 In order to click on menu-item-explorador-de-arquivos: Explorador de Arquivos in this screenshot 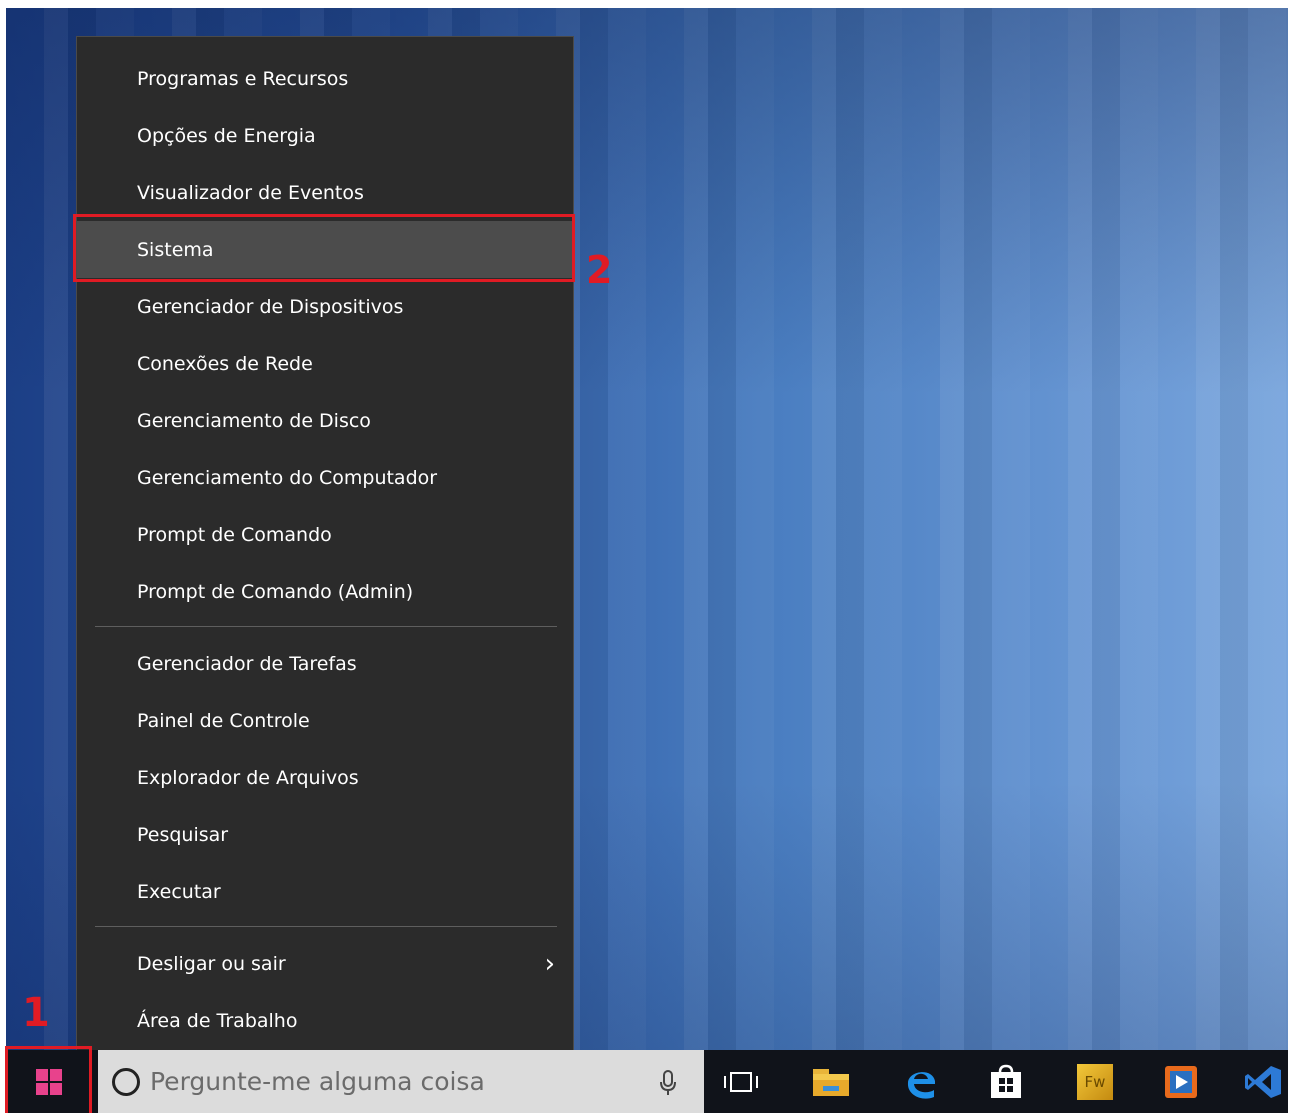, I will do `click(325, 777)`.